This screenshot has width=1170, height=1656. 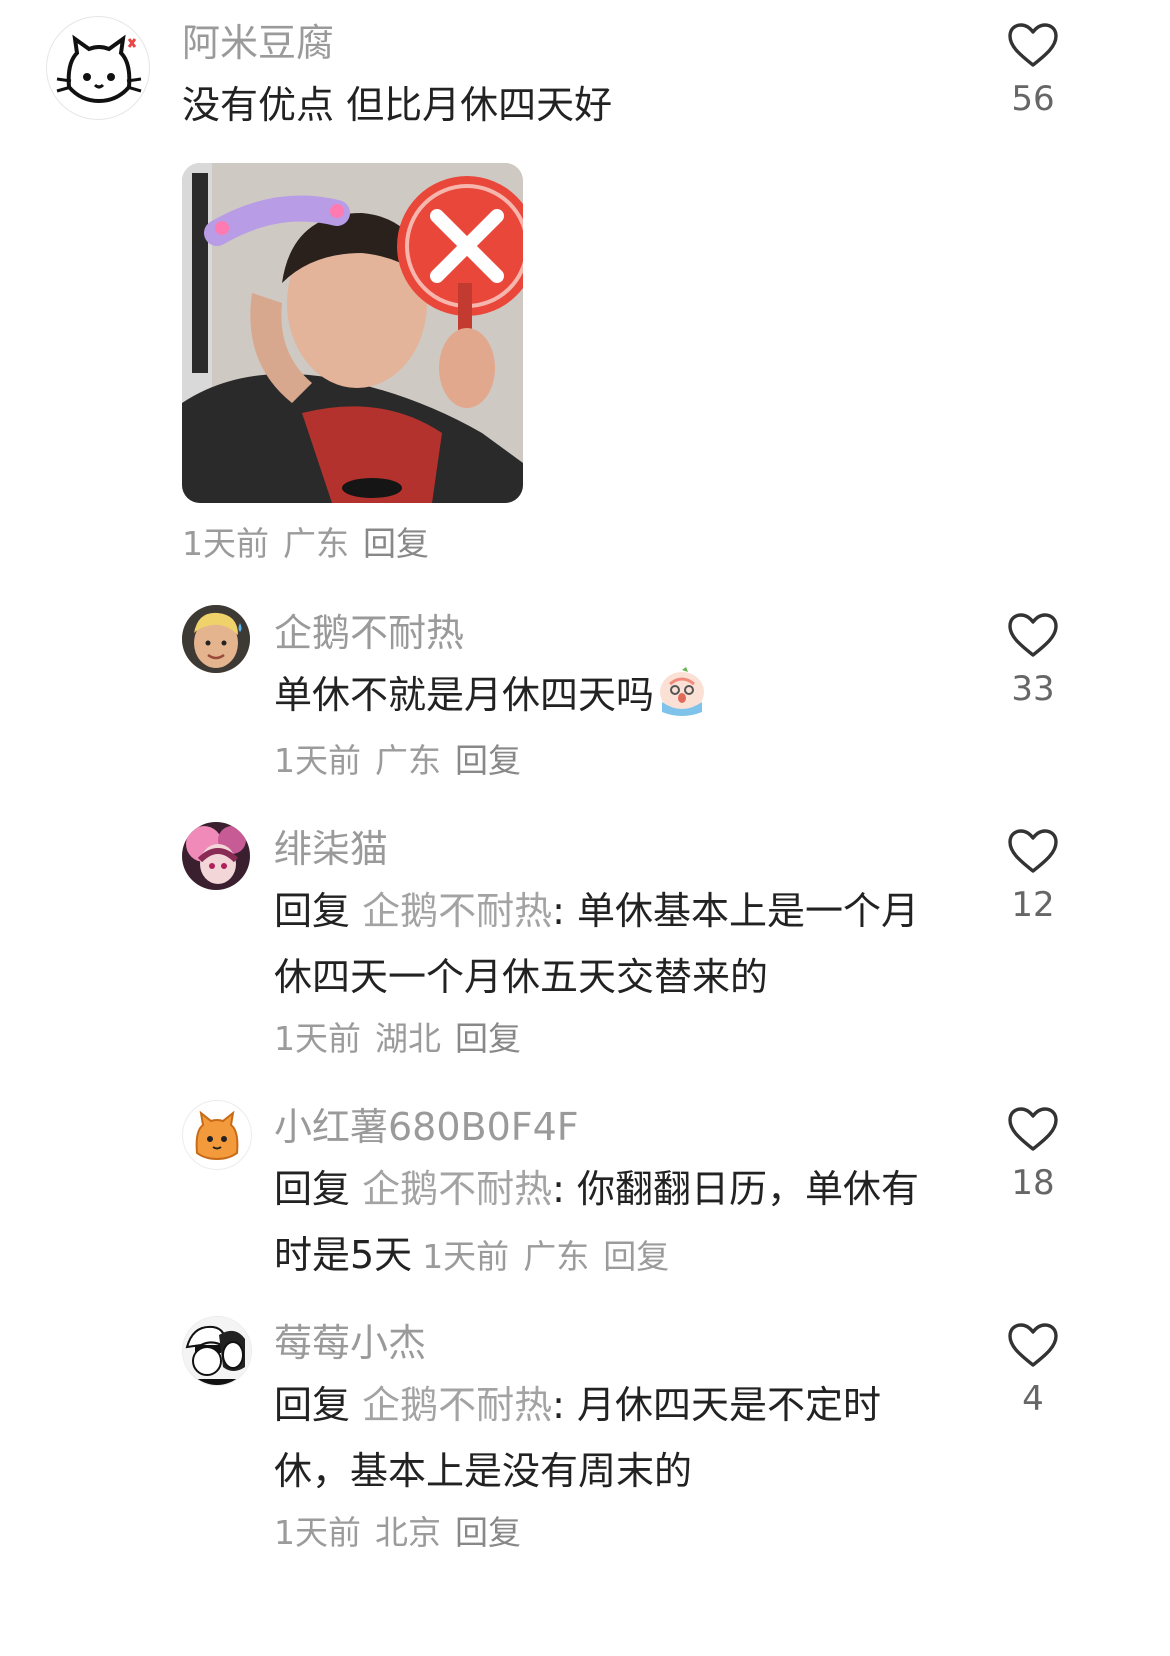 I want to click on like-count: 33, so click(x=1033, y=689).